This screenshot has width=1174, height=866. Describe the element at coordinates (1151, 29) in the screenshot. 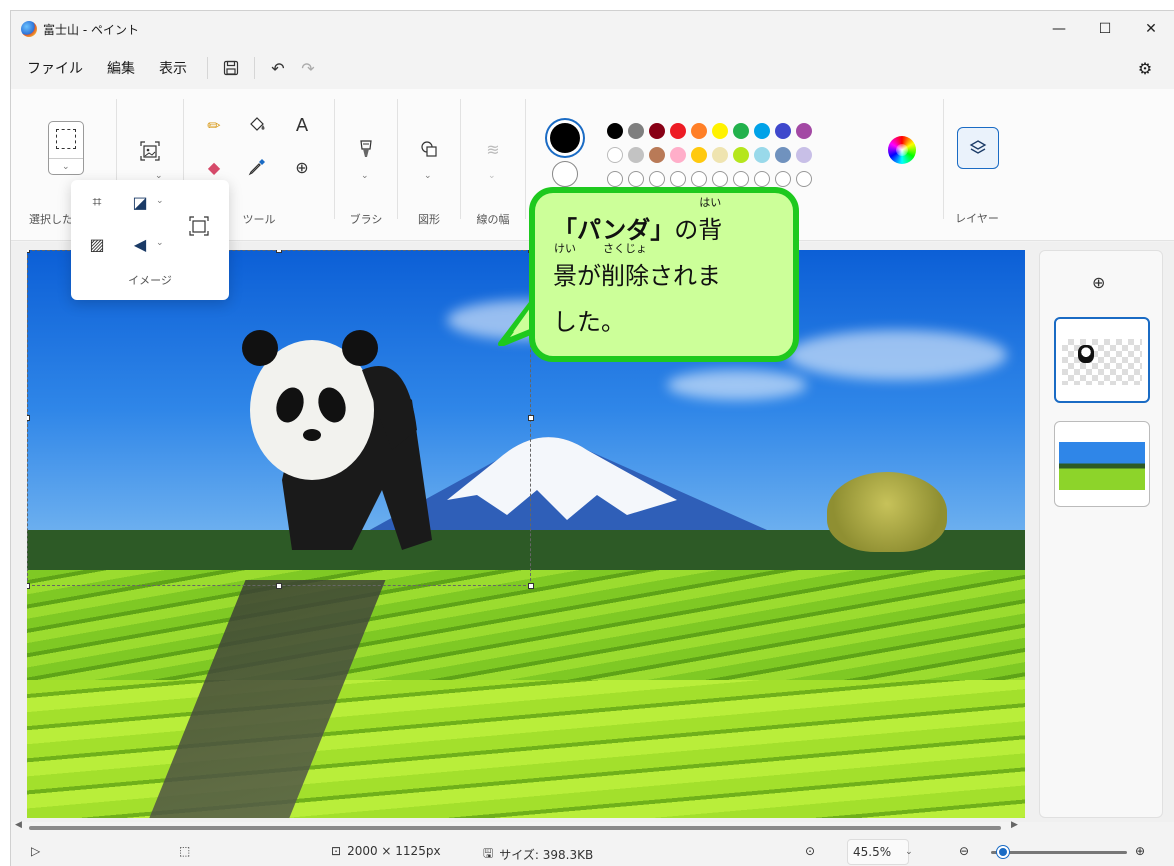

I see `close-button: ✕` at that location.